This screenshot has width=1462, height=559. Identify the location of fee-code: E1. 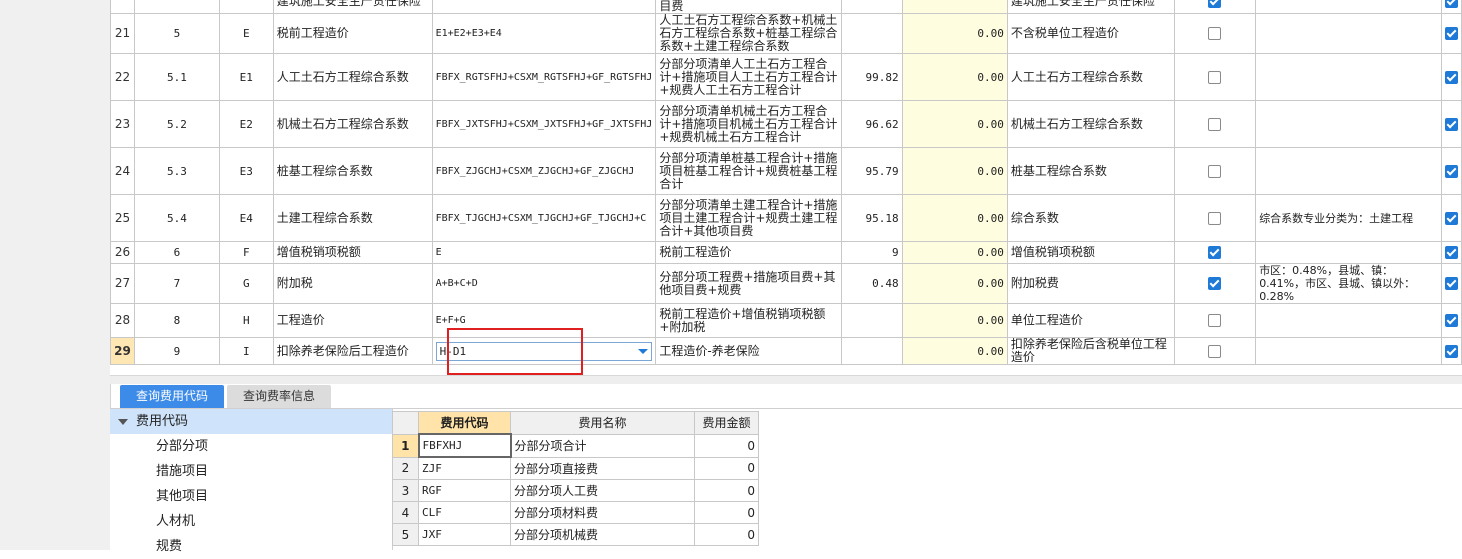
(246, 77).